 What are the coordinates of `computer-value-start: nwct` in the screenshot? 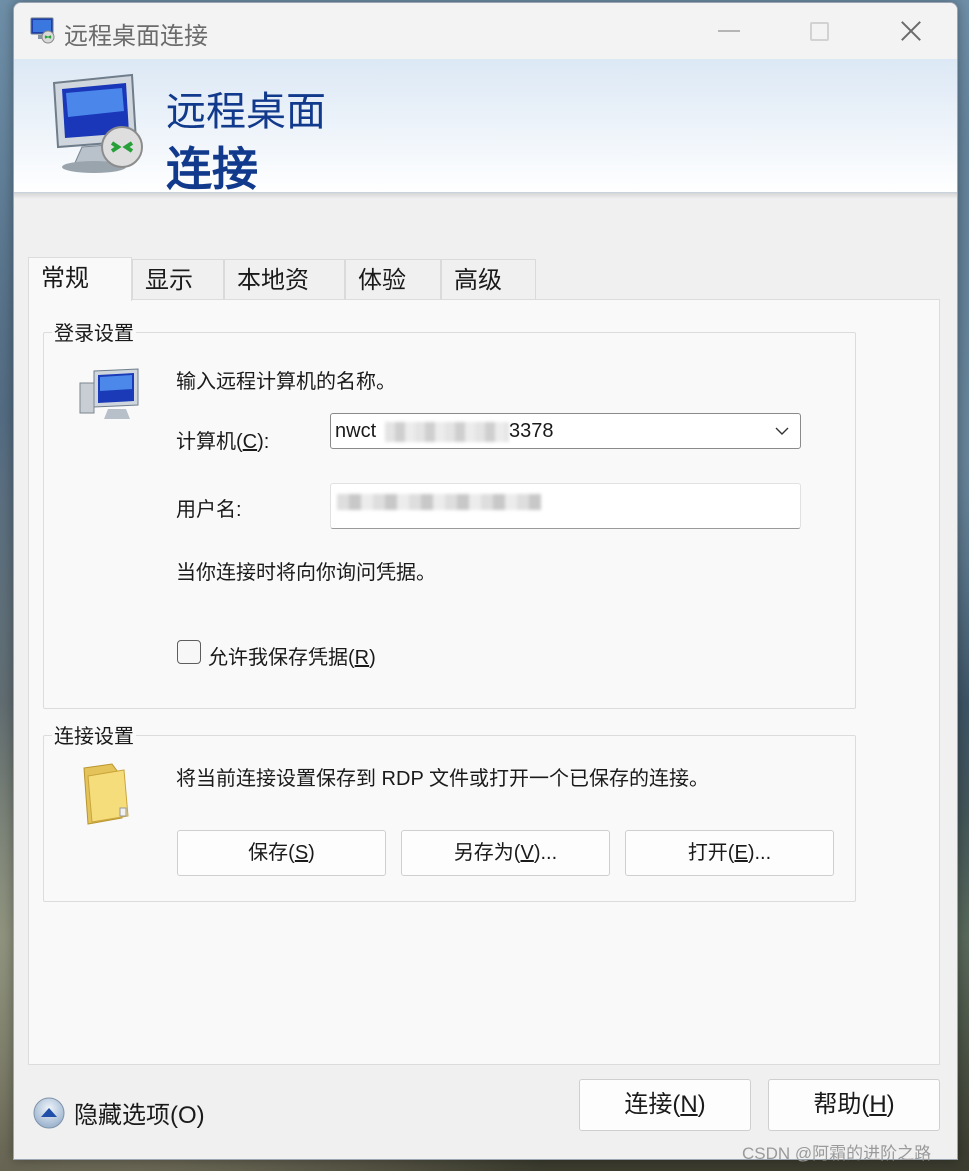 It's located at (356, 431).